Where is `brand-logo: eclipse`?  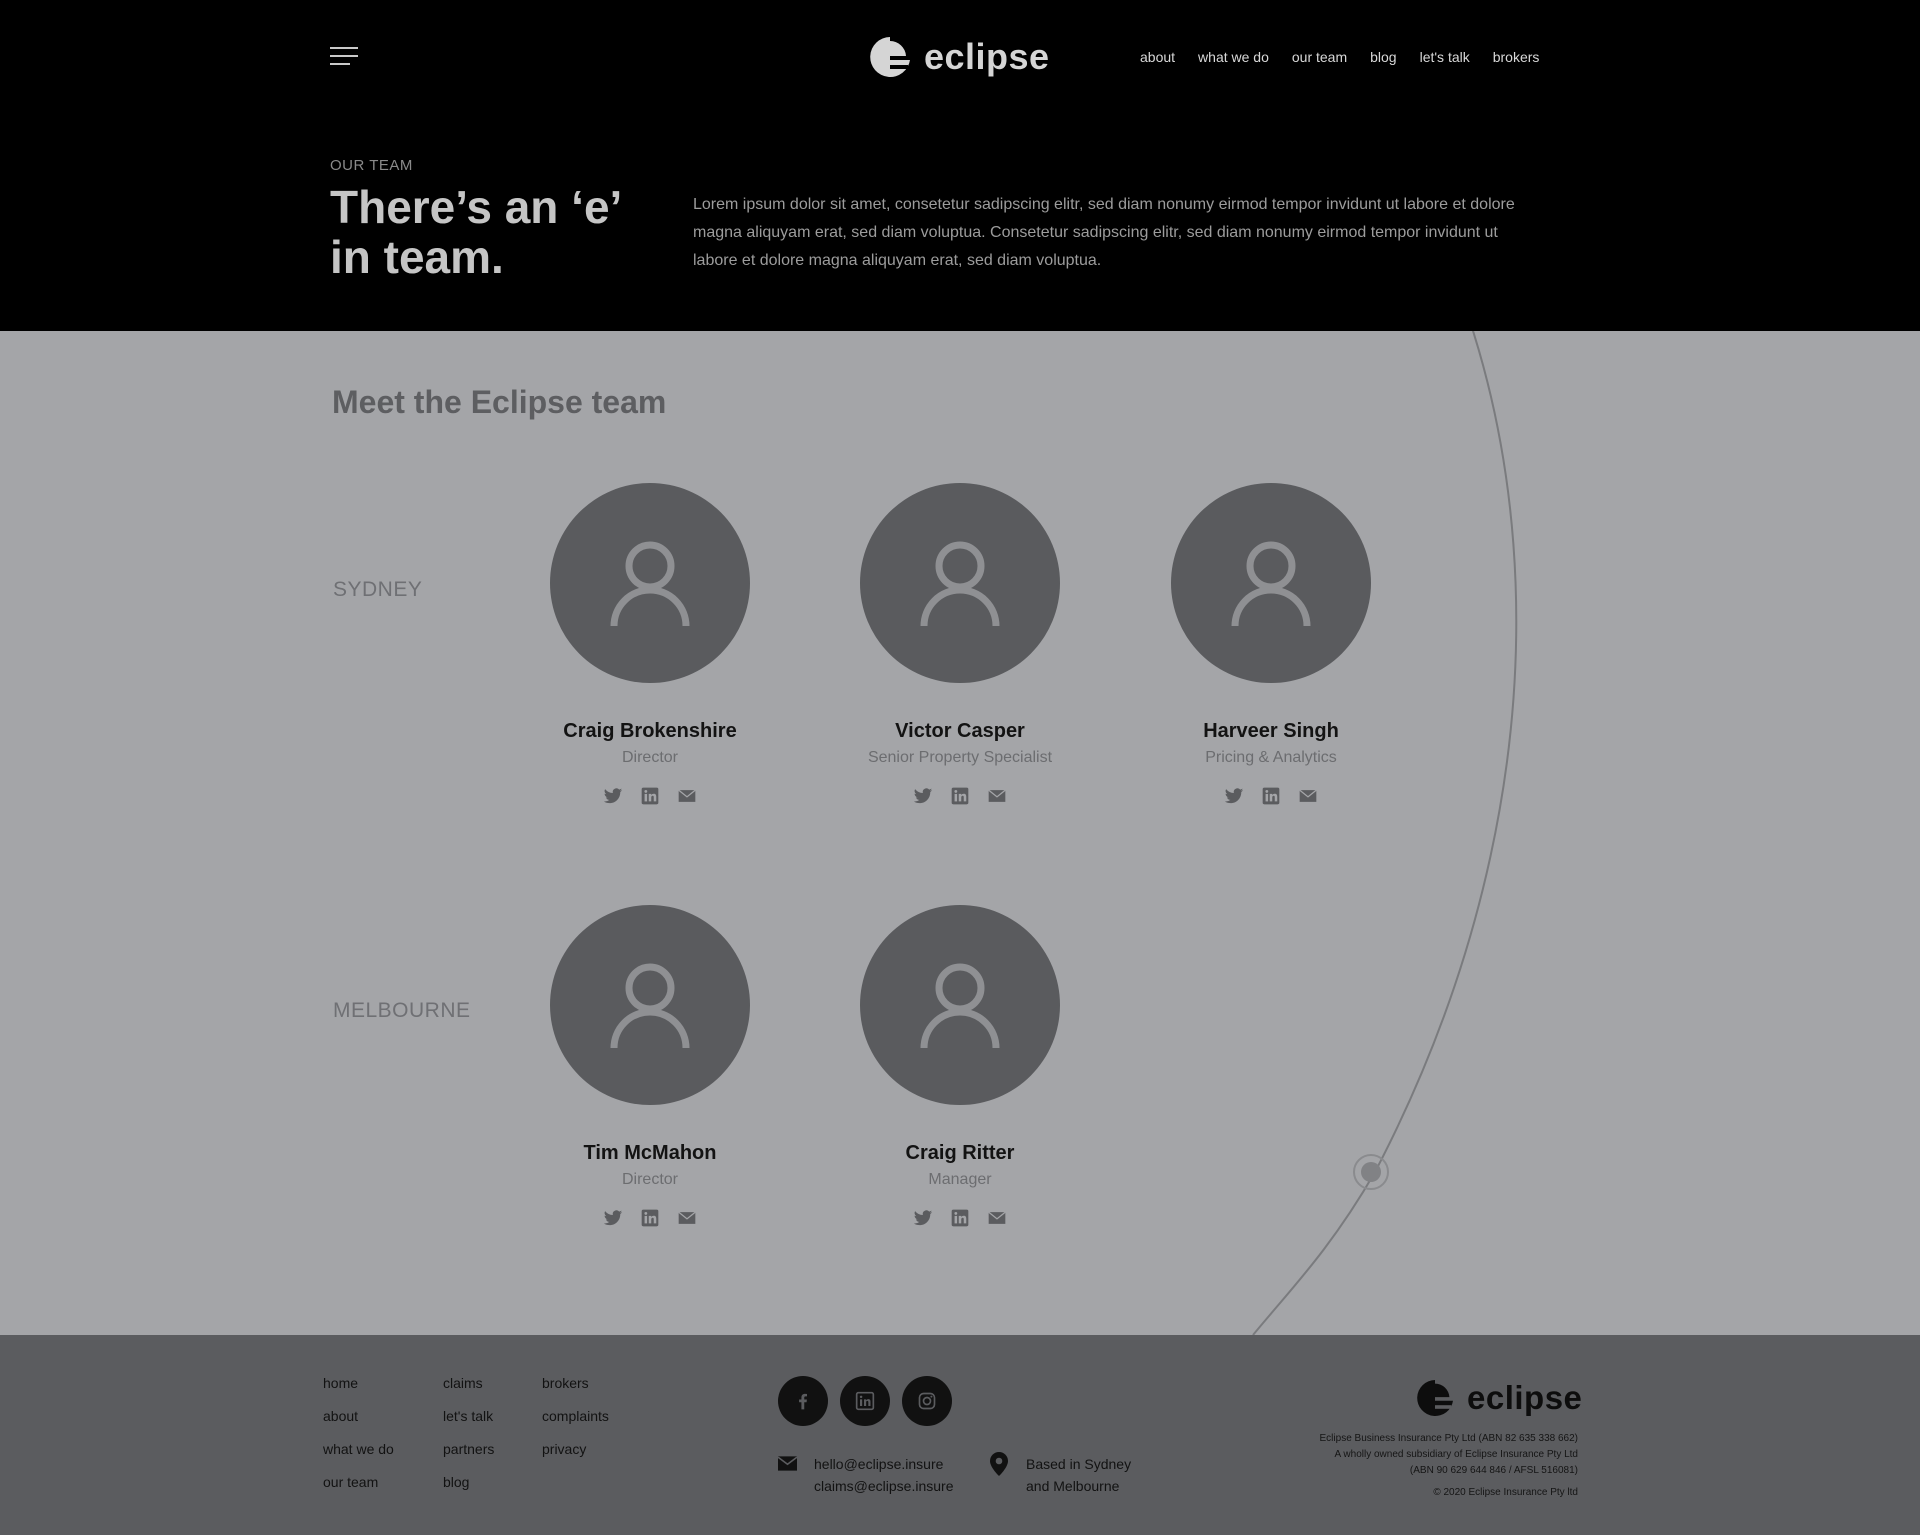
brand-logo: eclipse is located at coordinates (960, 57).